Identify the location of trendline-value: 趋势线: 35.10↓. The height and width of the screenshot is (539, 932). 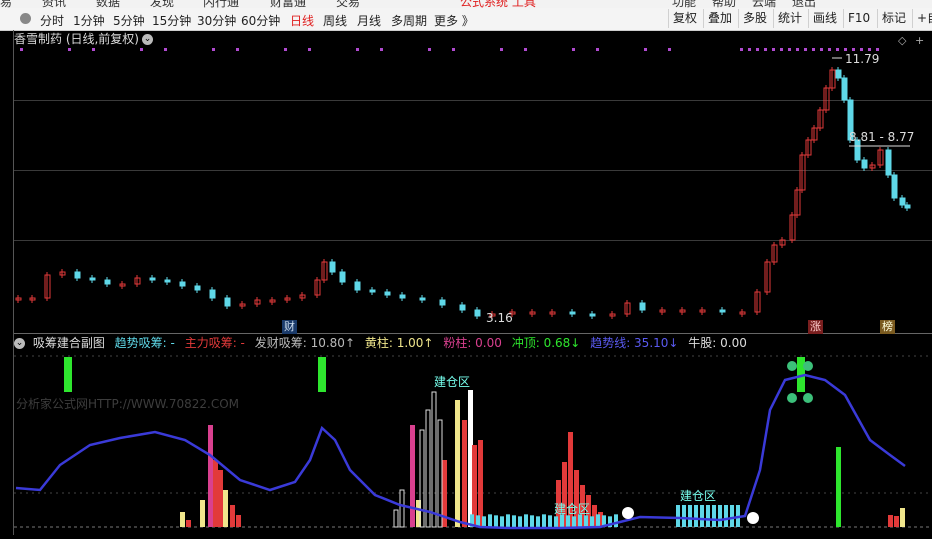
(634, 343).